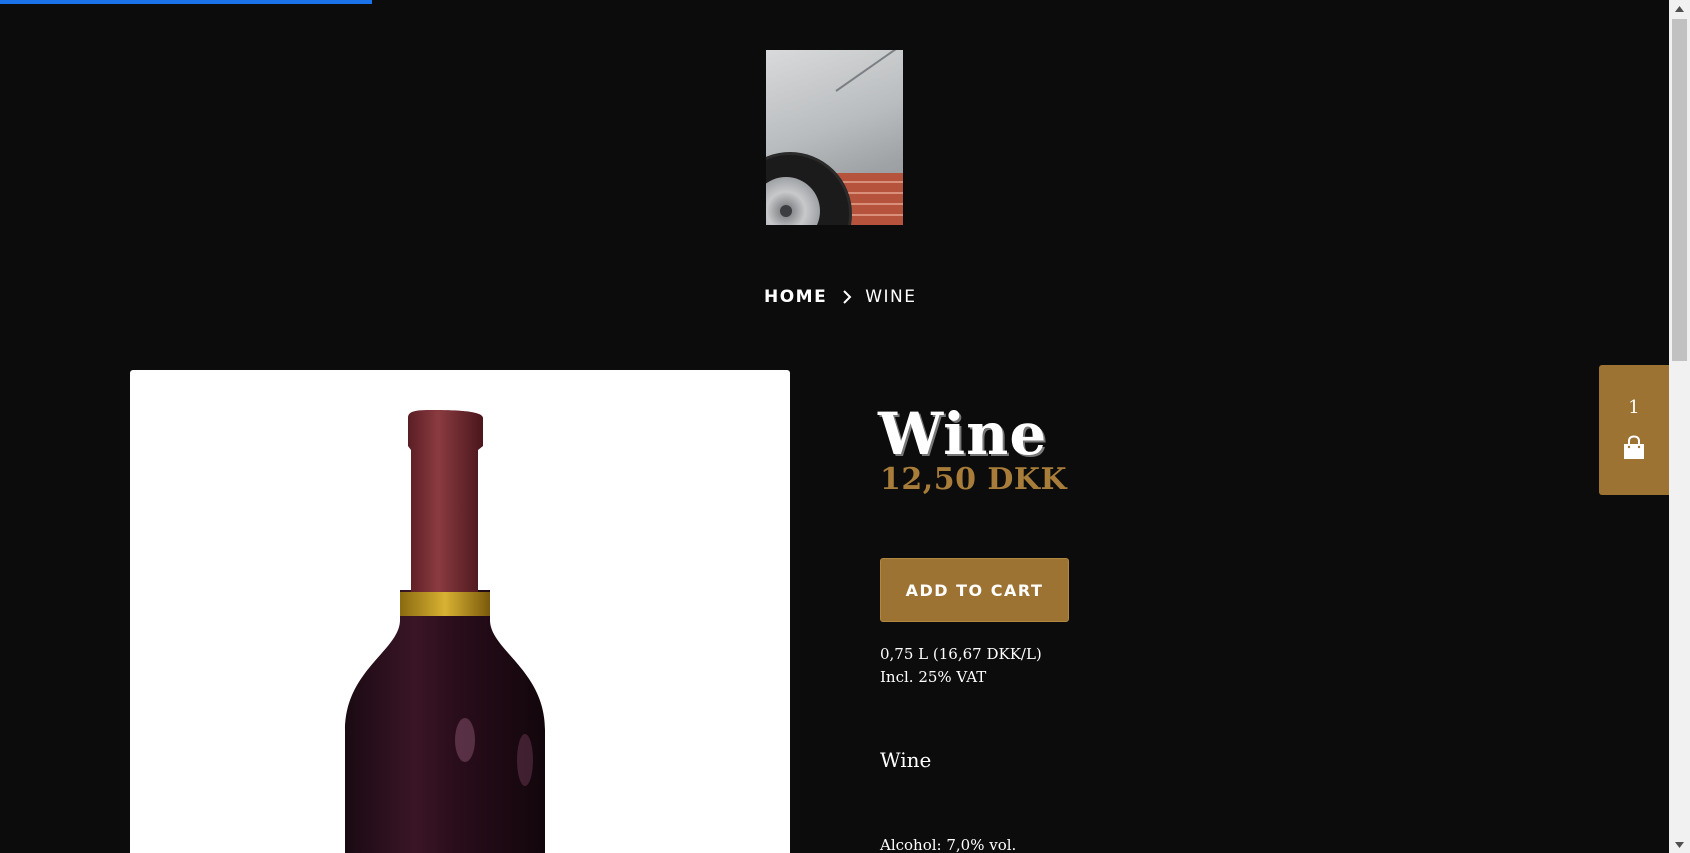  Describe the element at coordinates (1634, 407) in the screenshot. I see `cart-count-badge: 1` at that location.